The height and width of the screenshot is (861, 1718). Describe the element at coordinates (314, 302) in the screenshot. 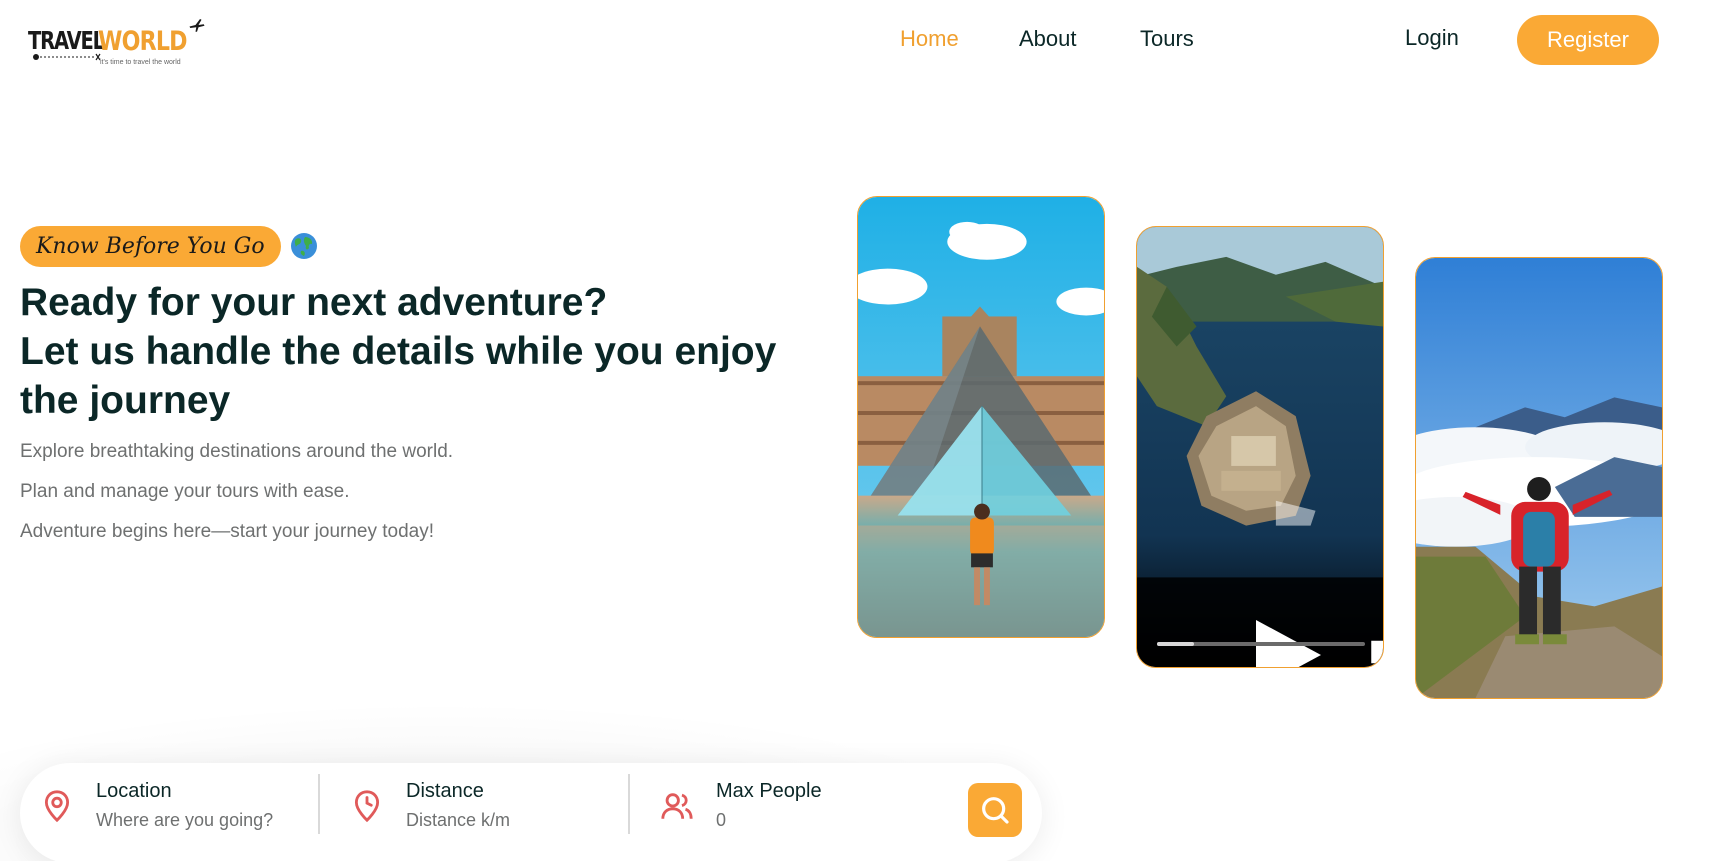

I see `hero-title-line: Ready for your next adventure?` at that location.